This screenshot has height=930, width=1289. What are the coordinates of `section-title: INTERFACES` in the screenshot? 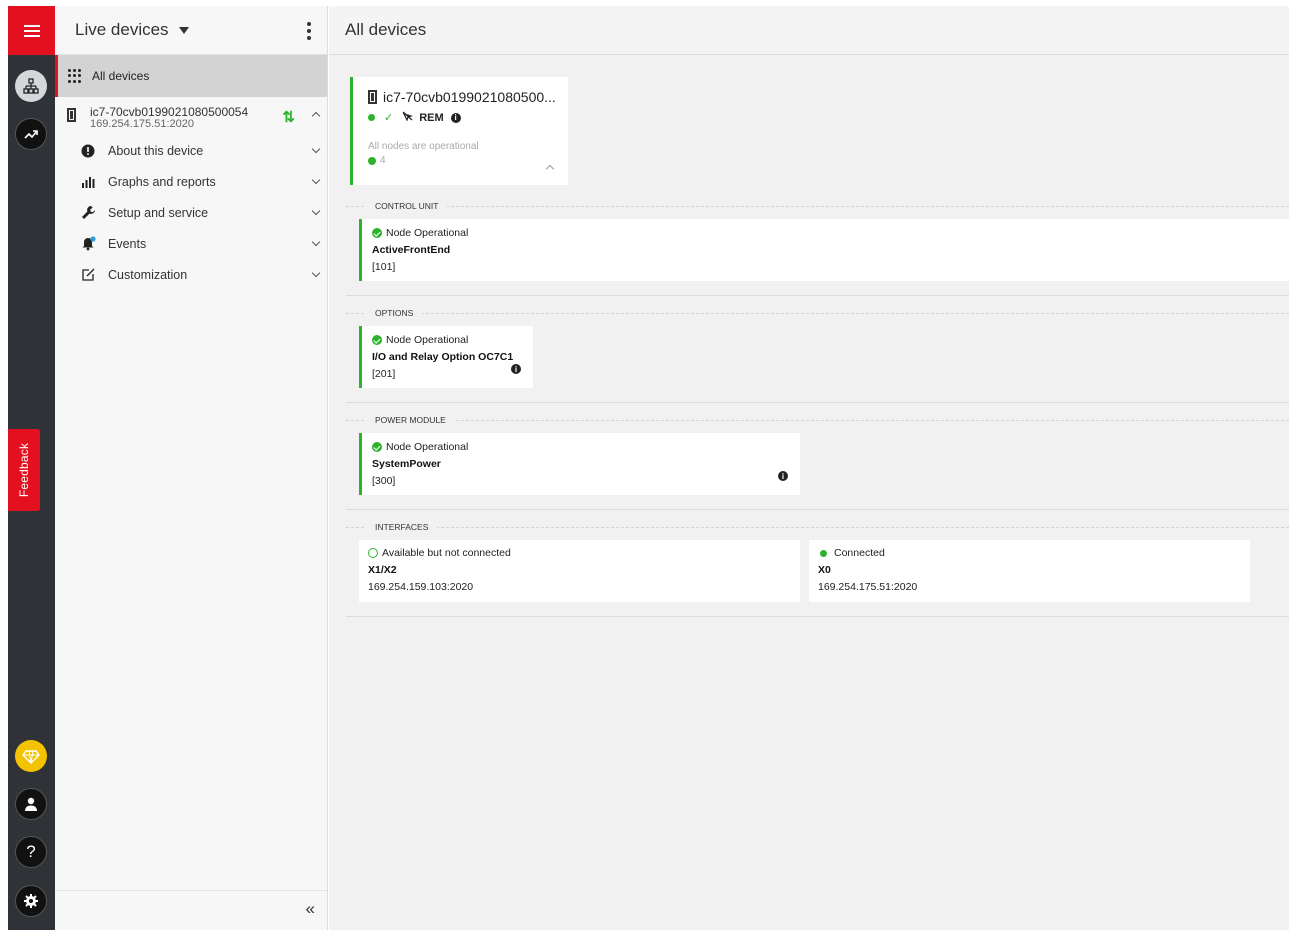 It's located at (402, 527).